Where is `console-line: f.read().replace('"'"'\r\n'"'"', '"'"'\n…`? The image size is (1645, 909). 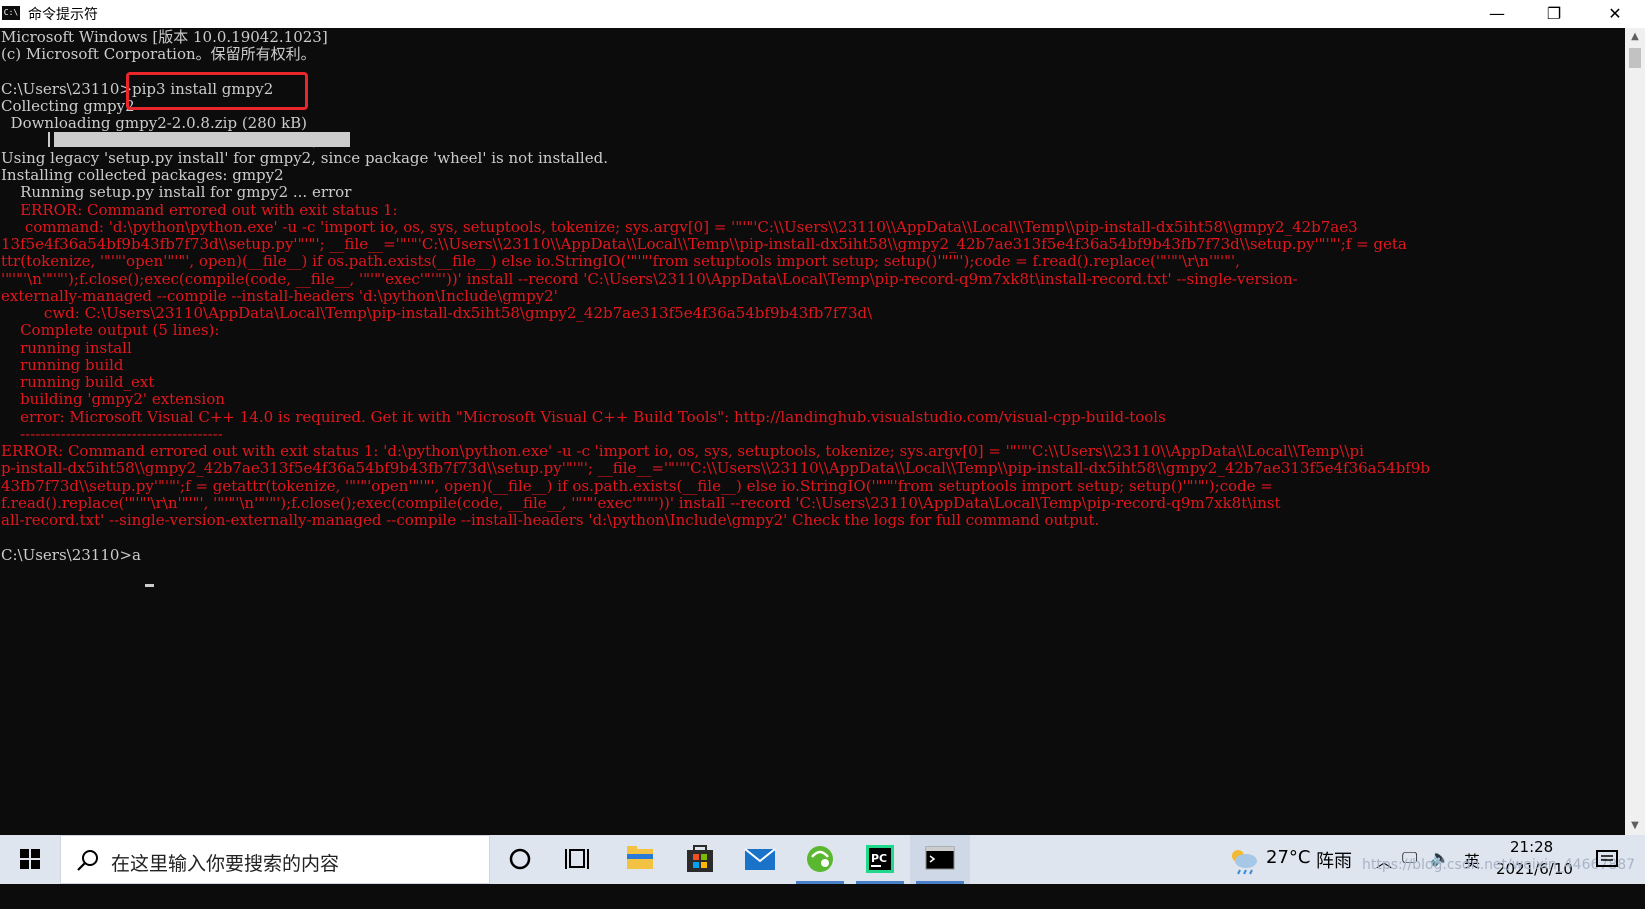 console-line: f.read().replace('"'"'\r\n'"'"', '"'"'\n… is located at coordinates (641, 502).